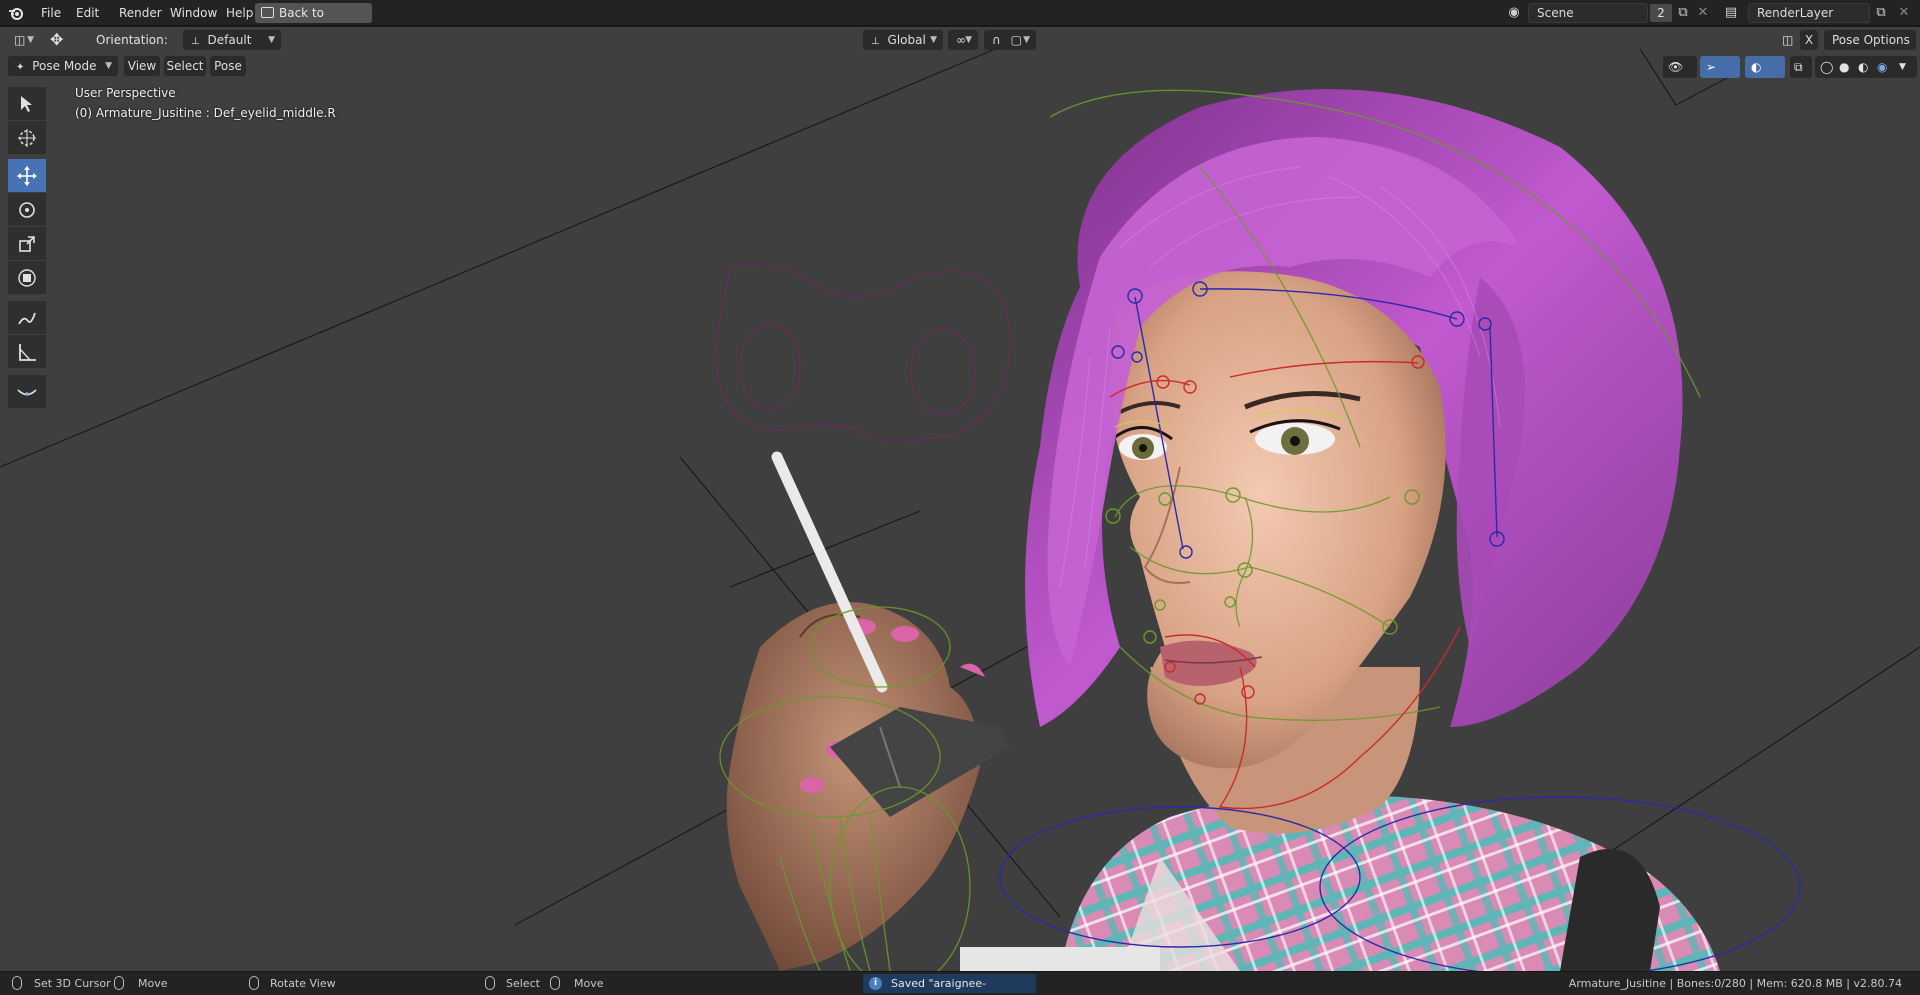 The image size is (1920, 995). Describe the element at coordinates (1588, 13) in the screenshot. I see `scene-name-field: Scene` at that location.